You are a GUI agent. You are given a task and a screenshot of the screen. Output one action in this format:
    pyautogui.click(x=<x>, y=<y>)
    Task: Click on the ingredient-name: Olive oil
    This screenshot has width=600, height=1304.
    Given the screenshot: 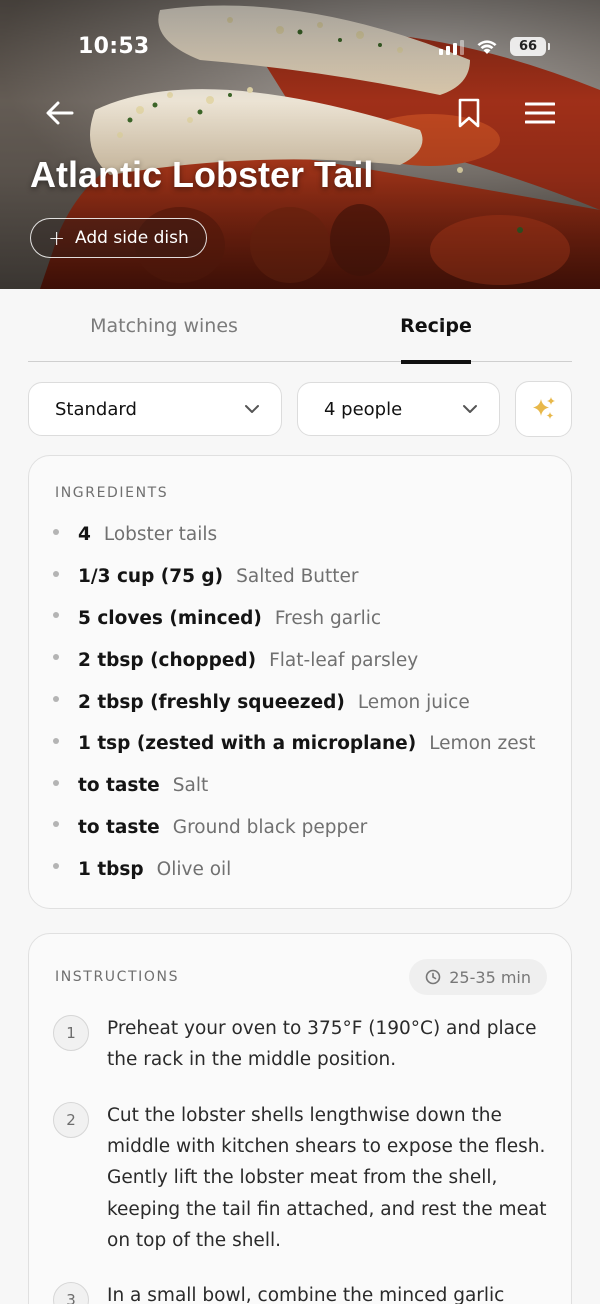 What is the action you would take?
    pyautogui.click(x=194, y=869)
    